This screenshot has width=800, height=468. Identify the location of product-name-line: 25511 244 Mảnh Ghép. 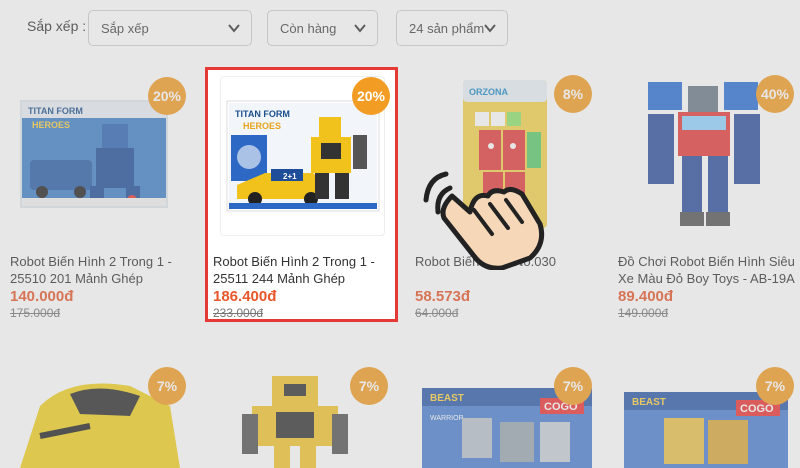
(305, 278).